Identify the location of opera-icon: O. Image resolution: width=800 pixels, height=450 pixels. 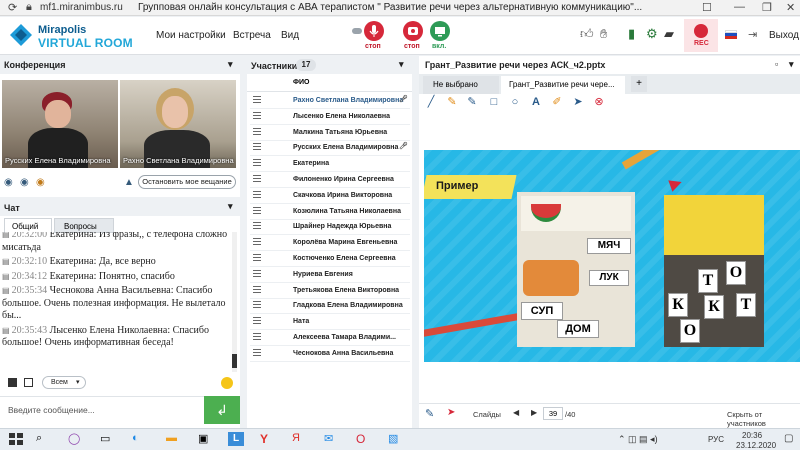
(364, 439).